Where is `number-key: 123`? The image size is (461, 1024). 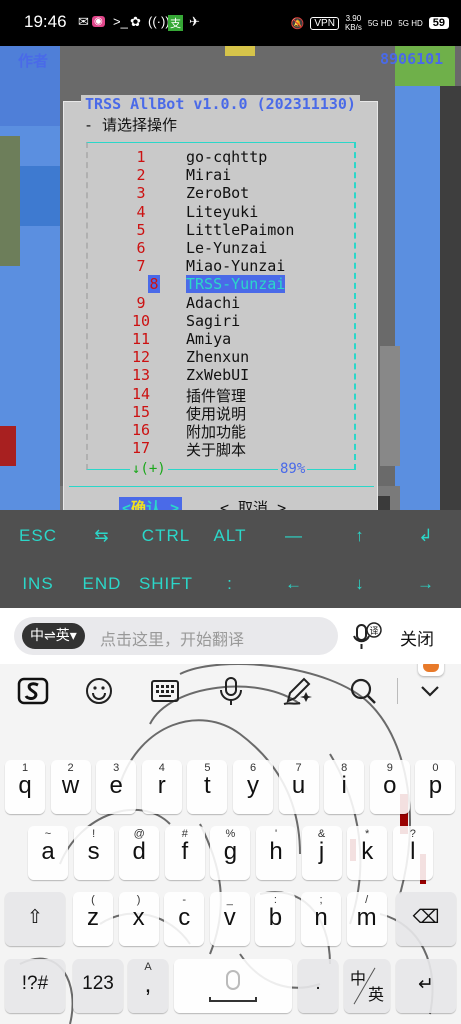 number-key: 123 is located at coordinates (98, 986).